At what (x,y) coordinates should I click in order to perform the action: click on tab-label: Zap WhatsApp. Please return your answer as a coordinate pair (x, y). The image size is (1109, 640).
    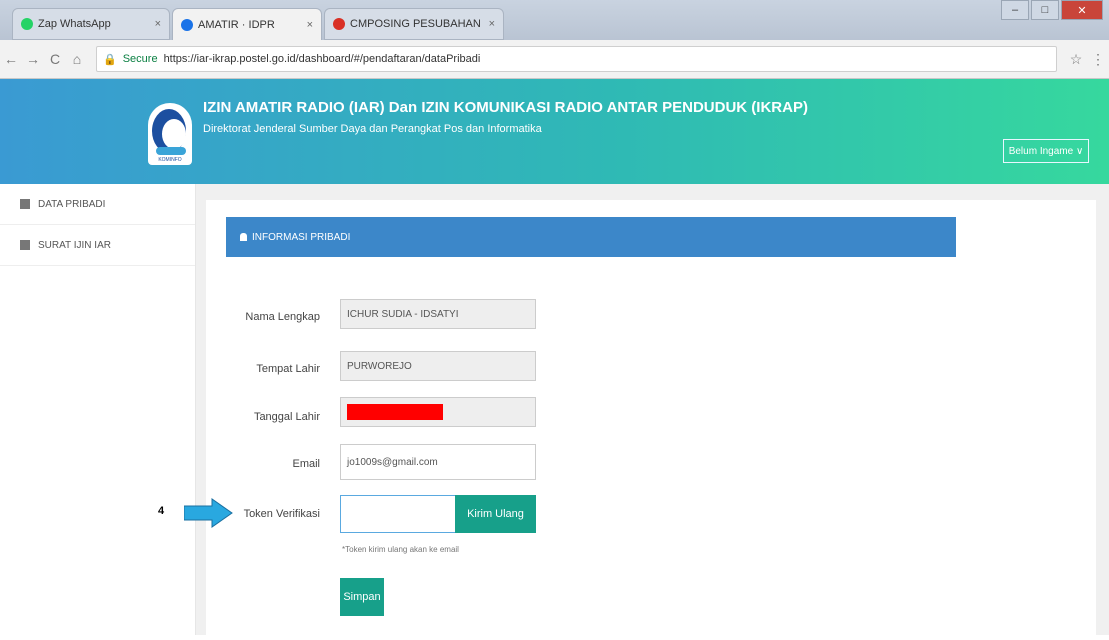
    Looking at the image, I should click on (74, 24).